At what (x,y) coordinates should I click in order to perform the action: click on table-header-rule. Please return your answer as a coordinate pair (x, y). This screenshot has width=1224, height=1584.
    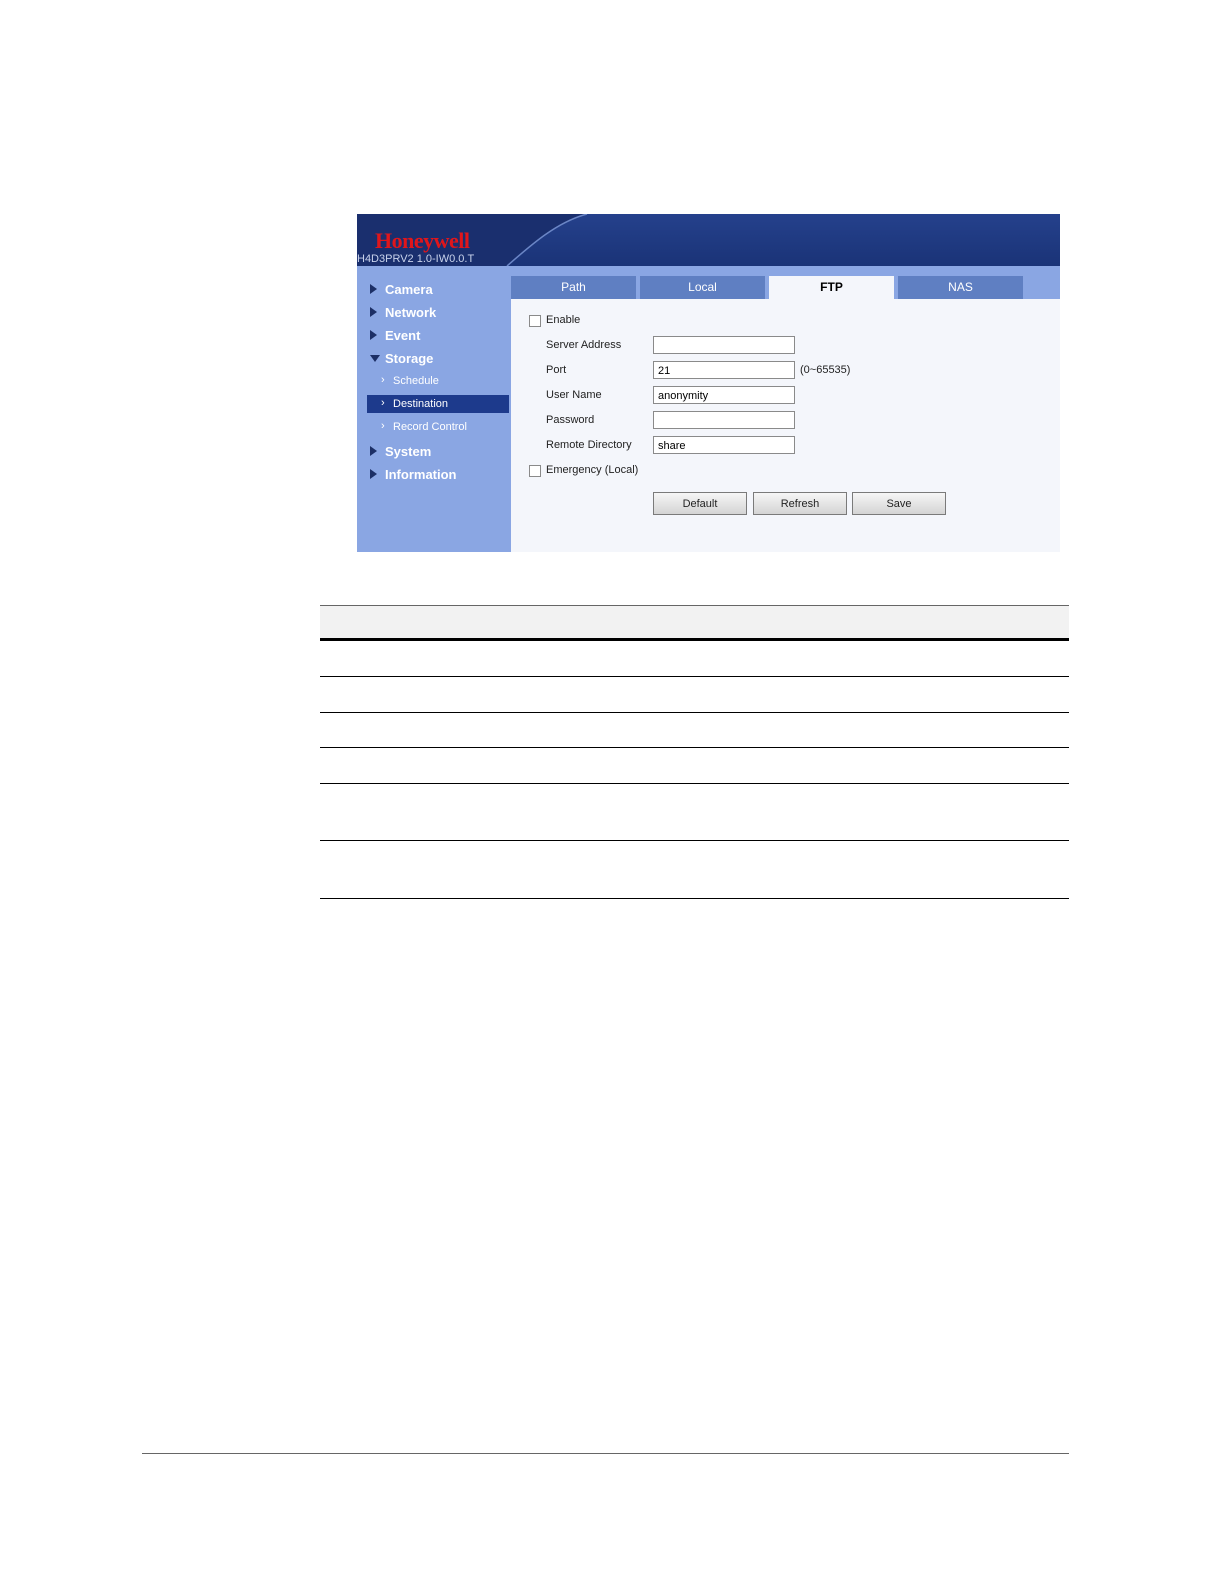
    Looking at the image, I should click on (694, 639).